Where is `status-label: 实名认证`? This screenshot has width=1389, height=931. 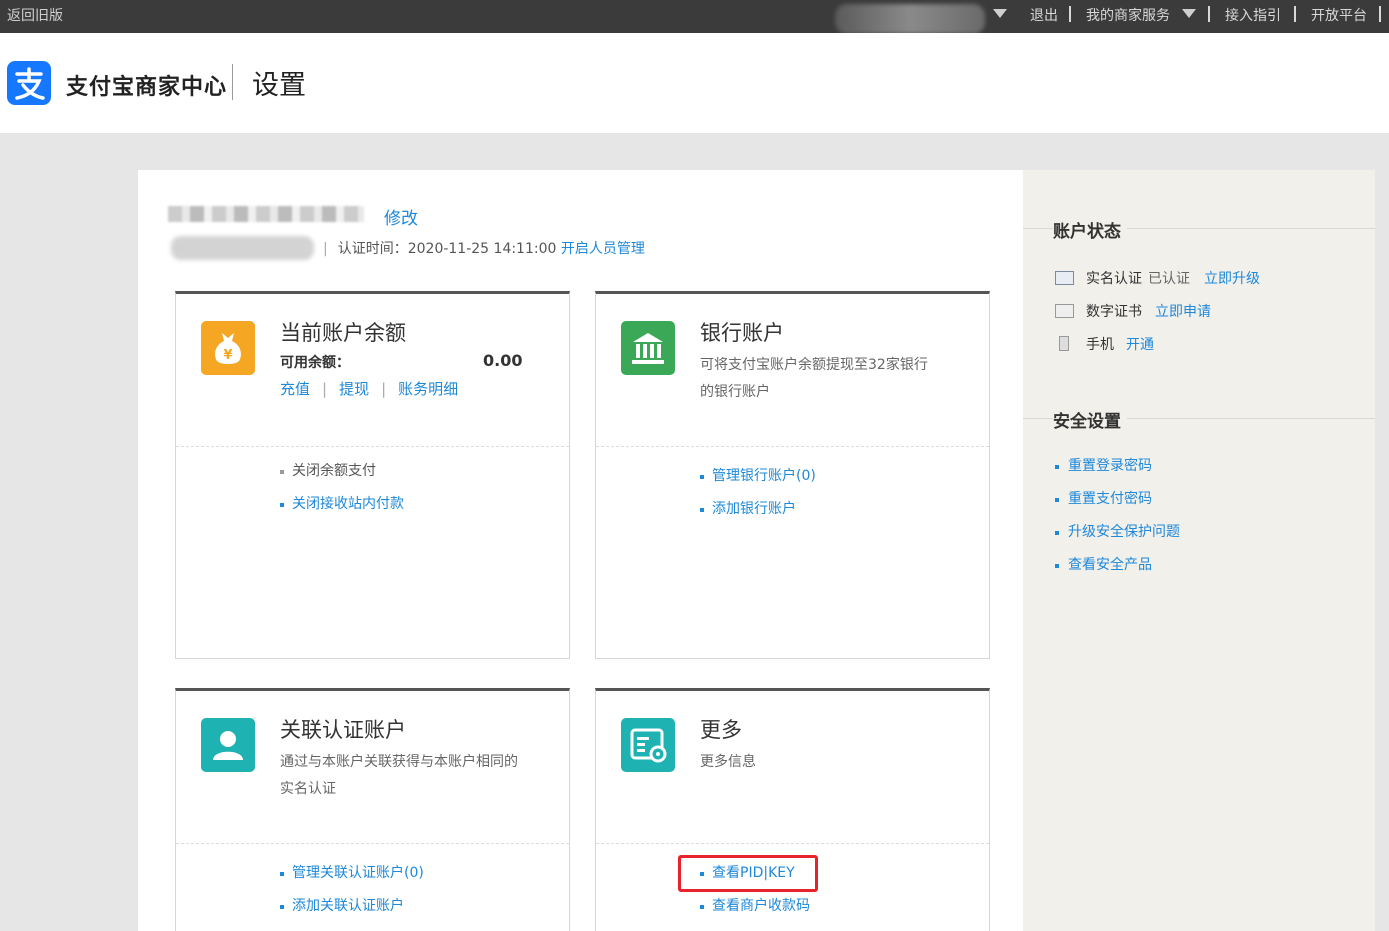
status-label: 实名认证 is located at coordinates (1114, 279).